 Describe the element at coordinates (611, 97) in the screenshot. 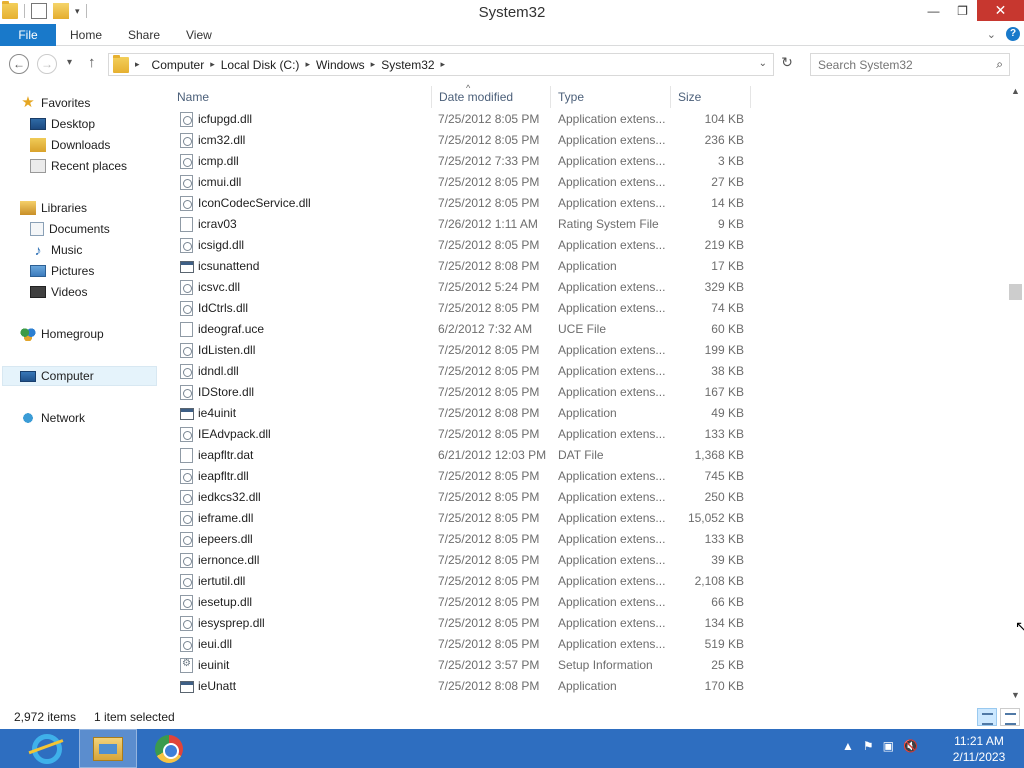

I see `column-type: Type` at that location.